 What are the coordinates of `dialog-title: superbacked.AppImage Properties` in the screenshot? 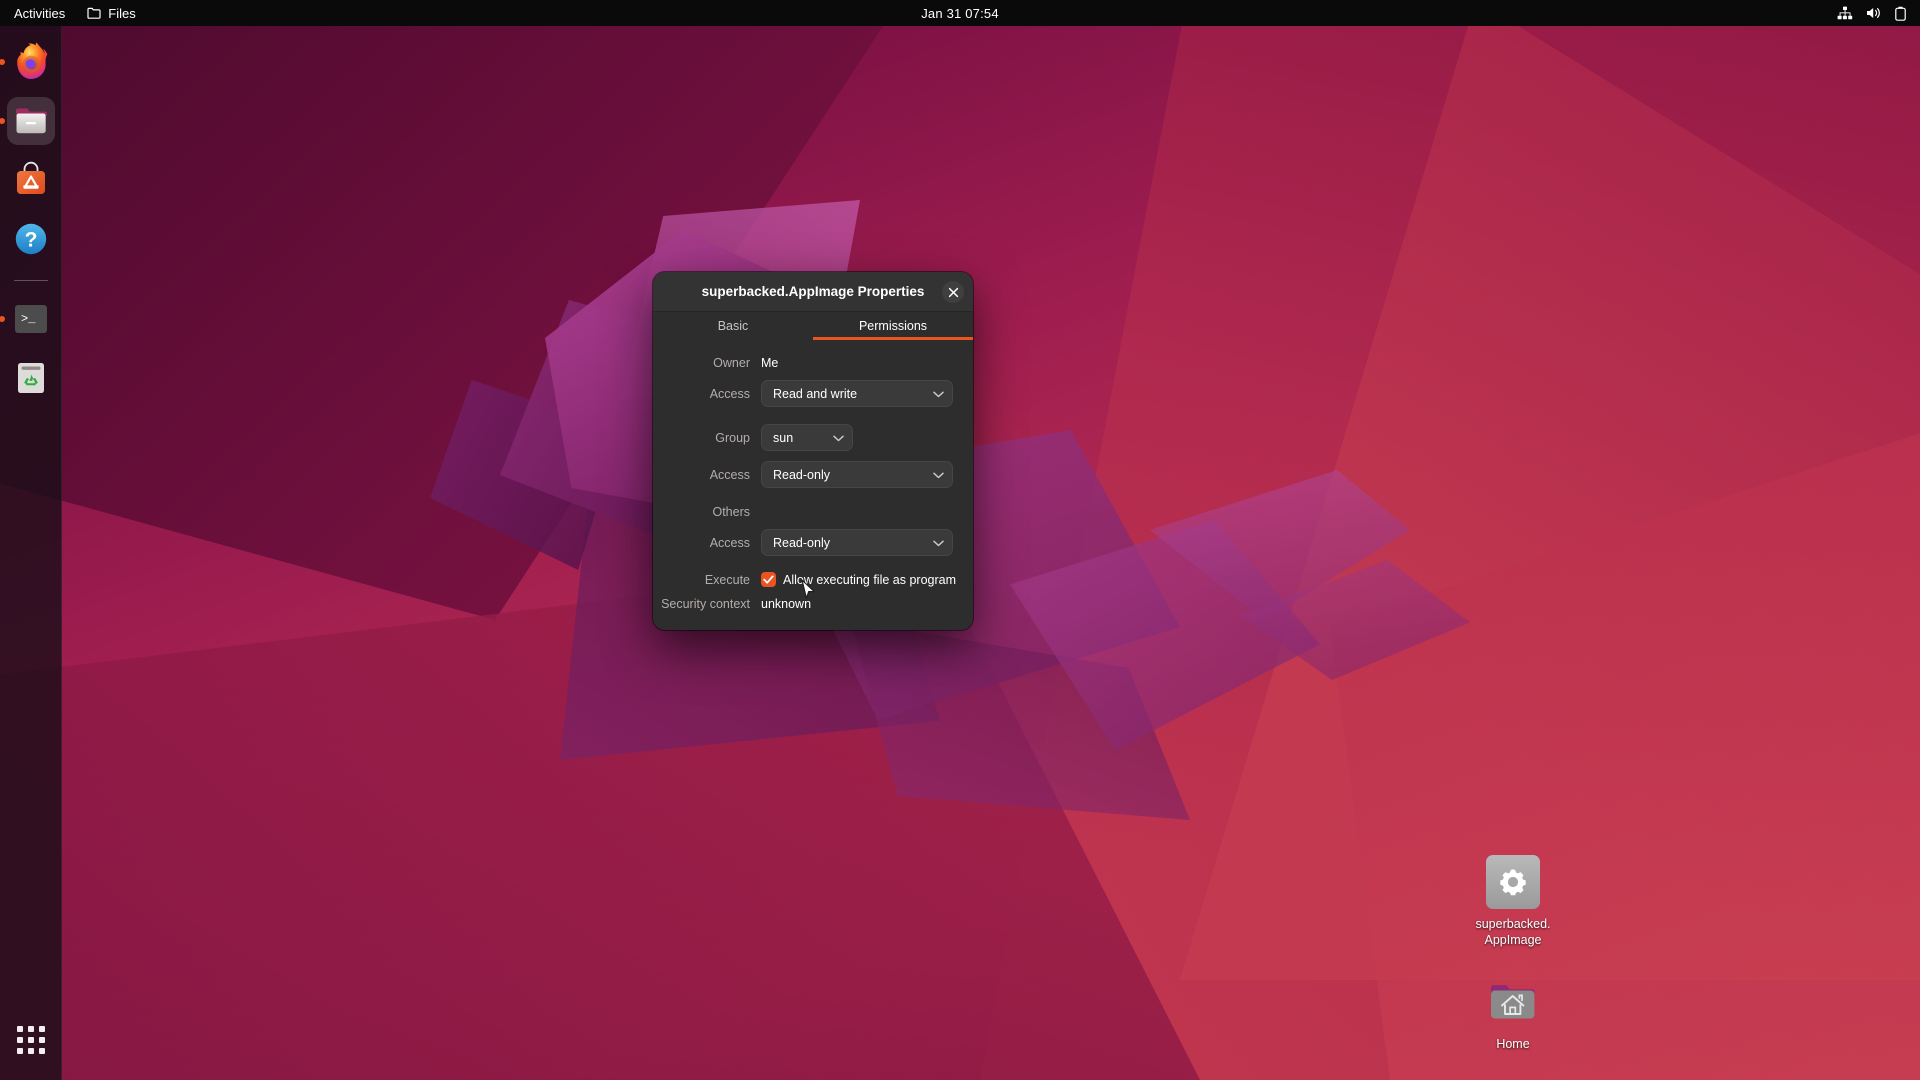 It's located at (813, 291).